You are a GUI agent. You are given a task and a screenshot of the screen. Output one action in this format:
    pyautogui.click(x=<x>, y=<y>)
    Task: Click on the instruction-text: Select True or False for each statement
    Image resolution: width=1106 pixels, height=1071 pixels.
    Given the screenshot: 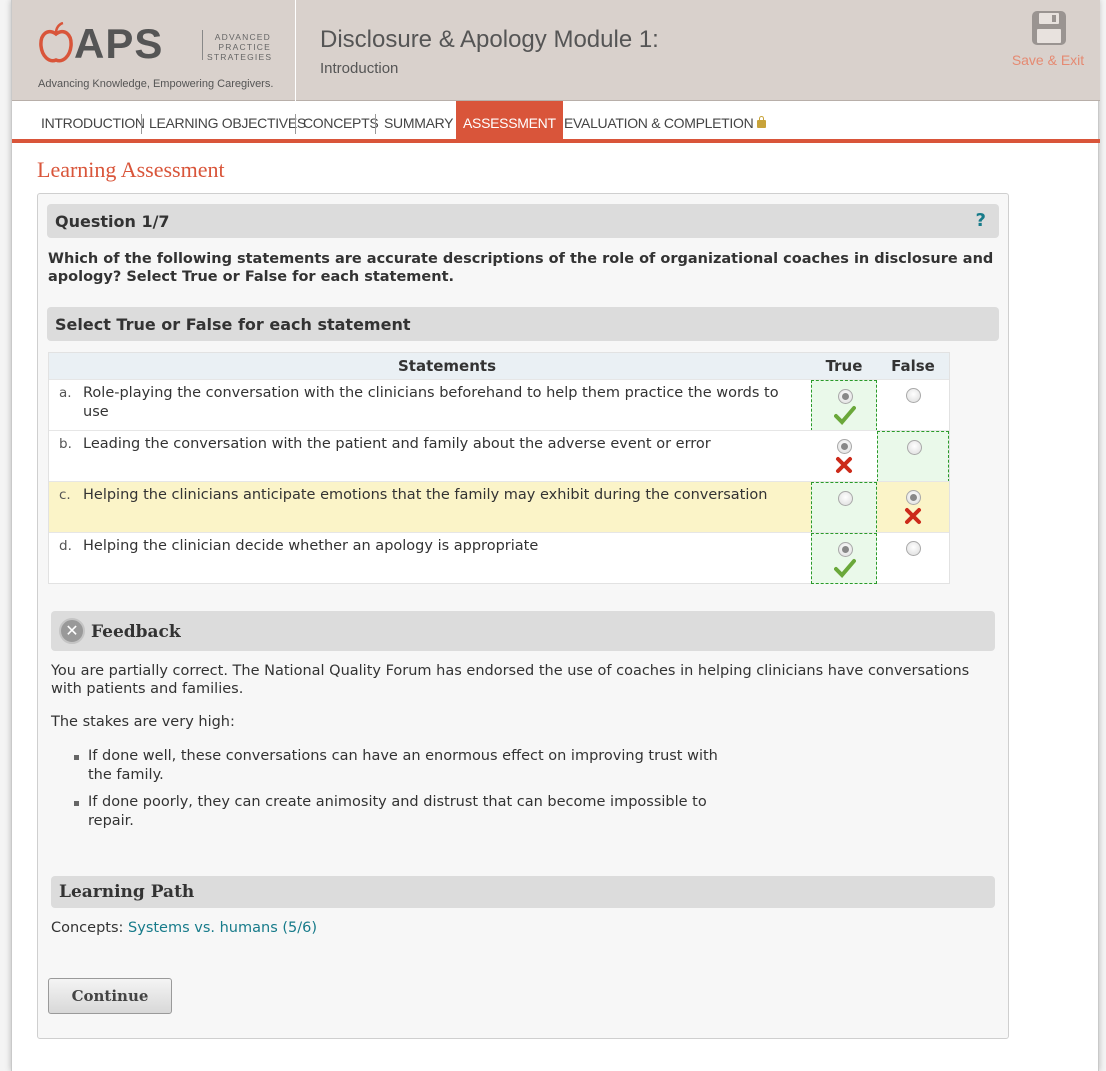 What is the action you would take?
    pyautogui.click(x=233, y=324)
    